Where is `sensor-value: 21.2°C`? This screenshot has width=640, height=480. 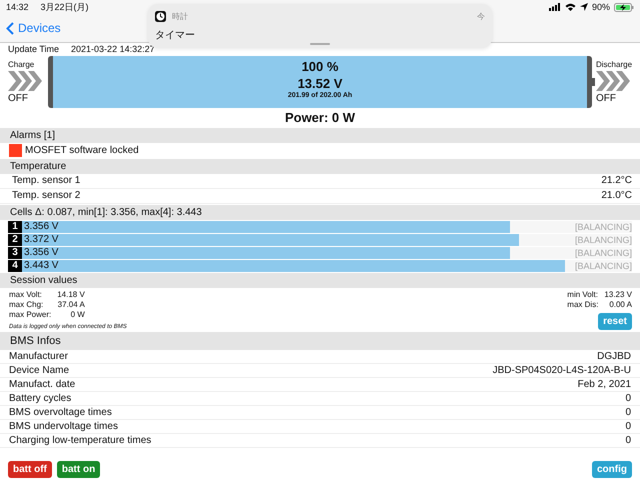 sensor-value: 21.2°C is located at coordinates (616, 181).